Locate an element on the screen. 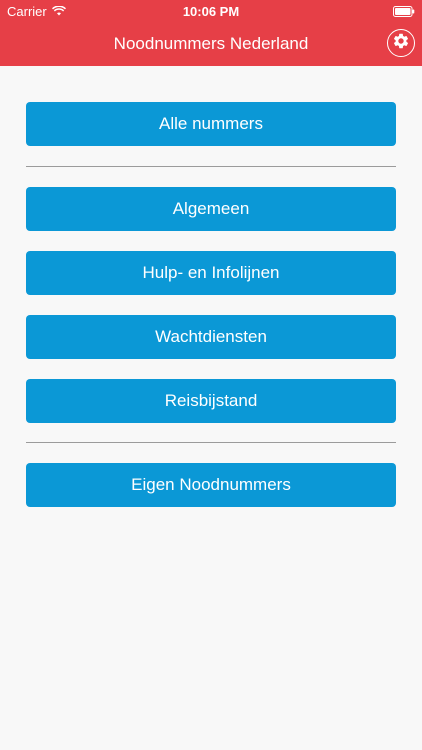 This screenshot has height=750, width=422. own-numbers-button: Eigen Noodnummers is located at coordinates (211, 485).